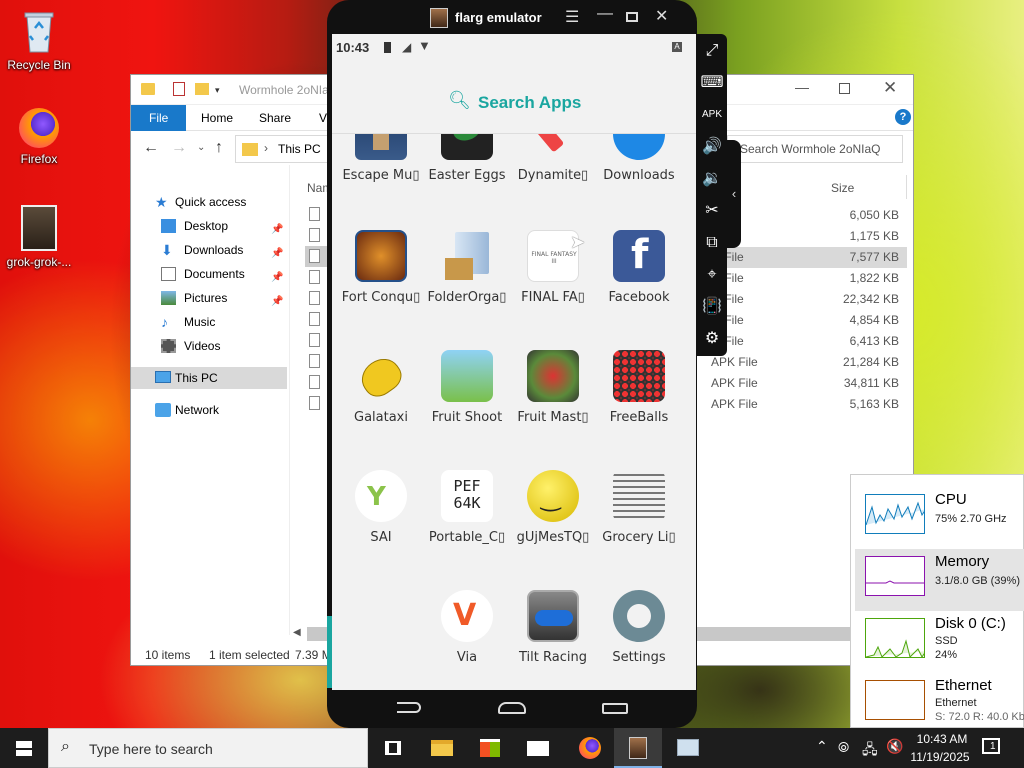 This screenshot has height=768, width=1024. I want to click on android-recents-icon, so click(615, 708).